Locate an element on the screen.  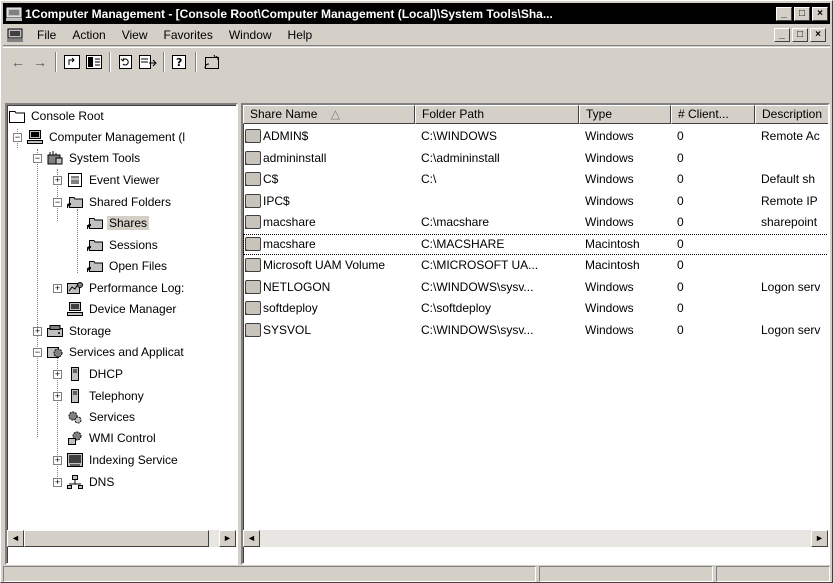
tree-node-open-files: Open Files is located at coordinates (127, 266).